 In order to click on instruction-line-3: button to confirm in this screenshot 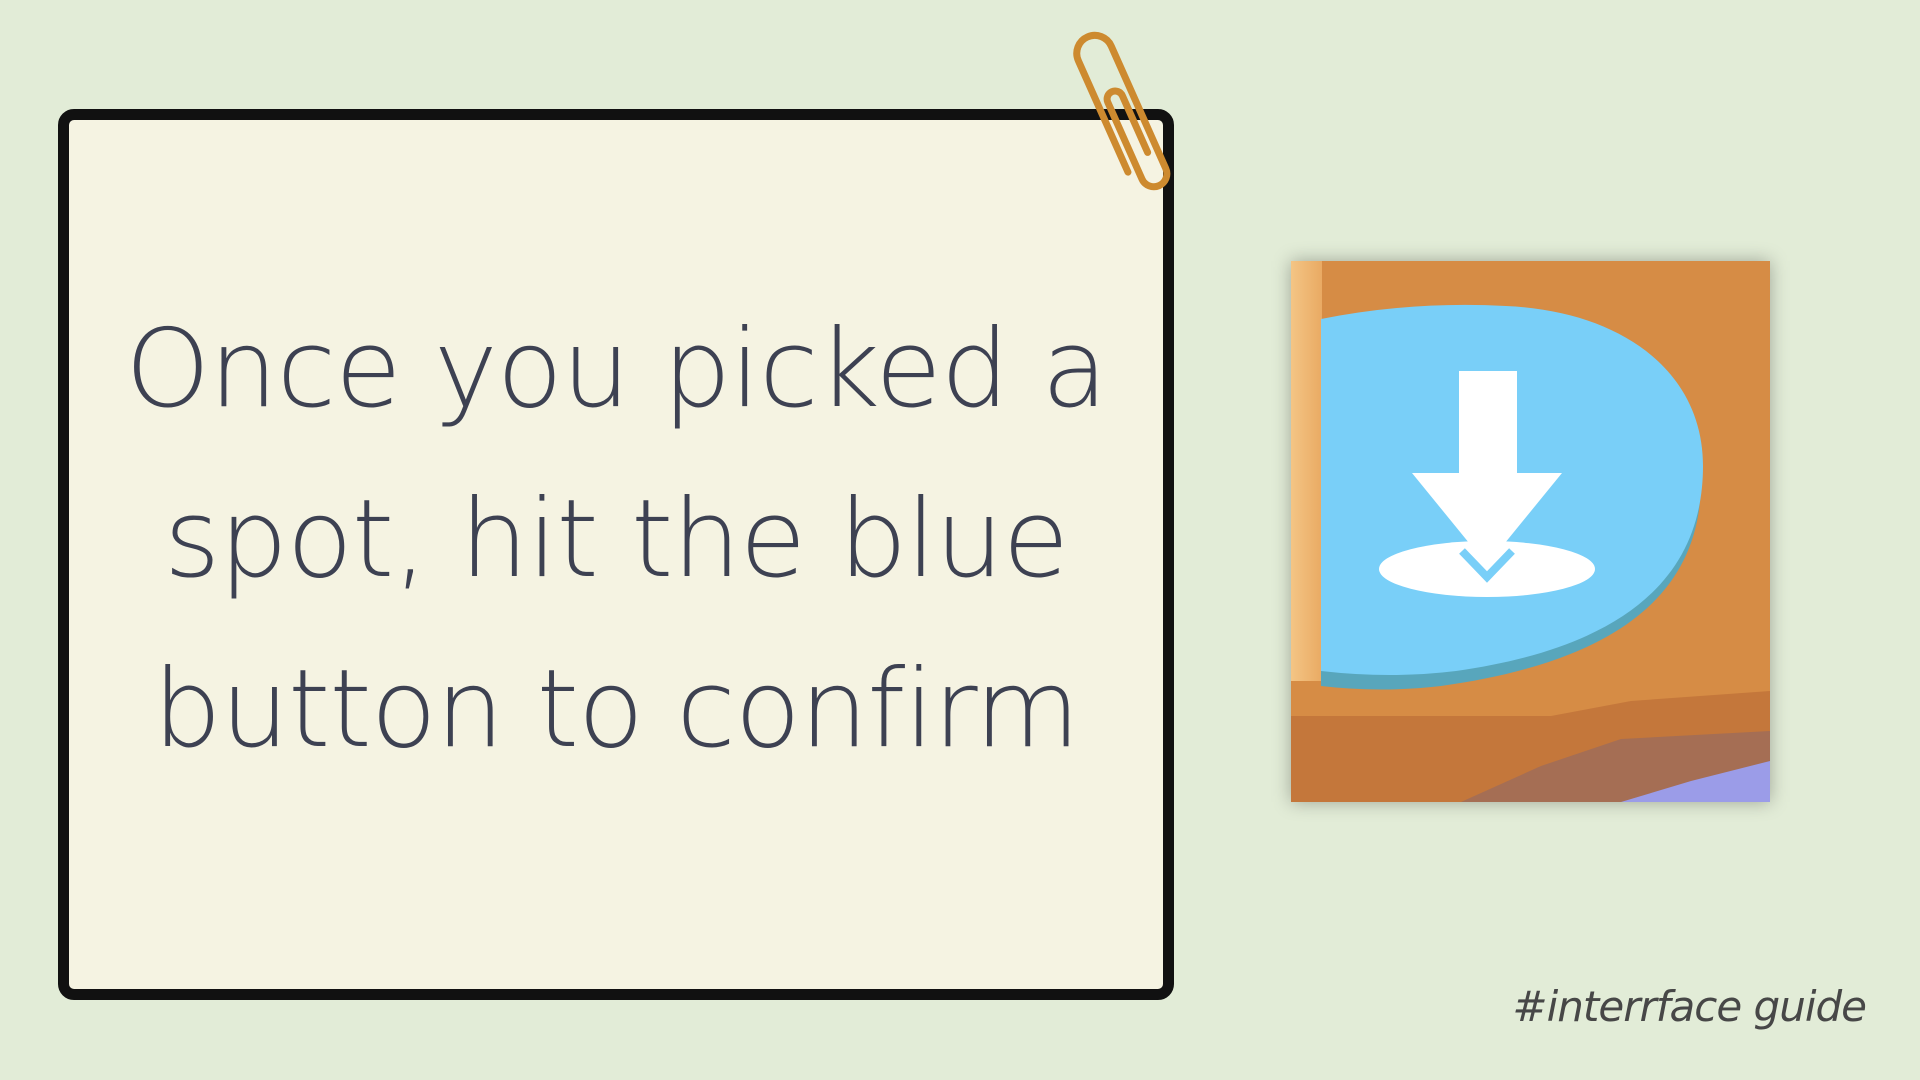, I will do `click(616, 709)`.